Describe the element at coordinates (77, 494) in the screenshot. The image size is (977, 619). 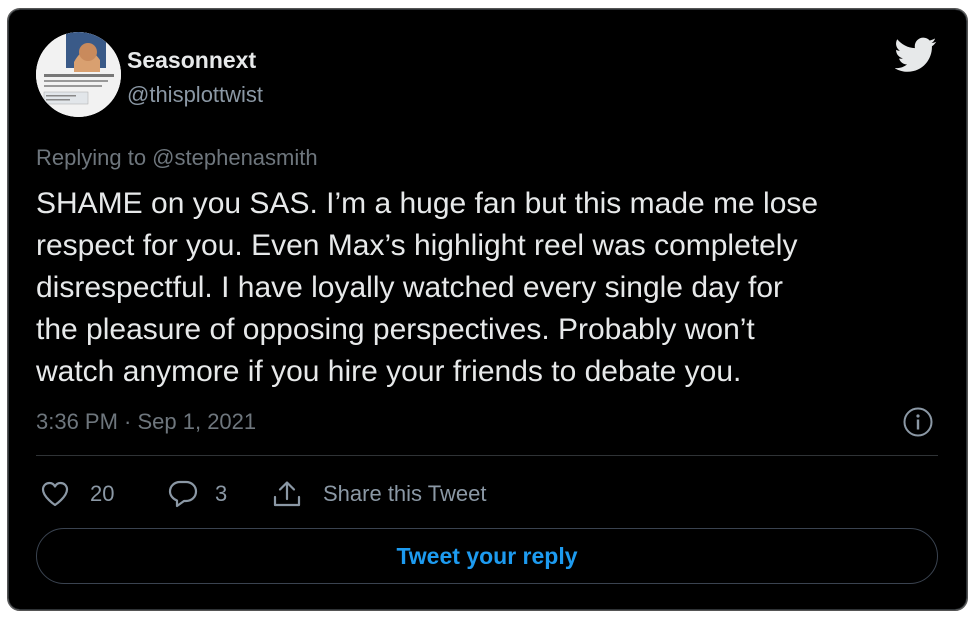
I see `like-button: 20` at that location.